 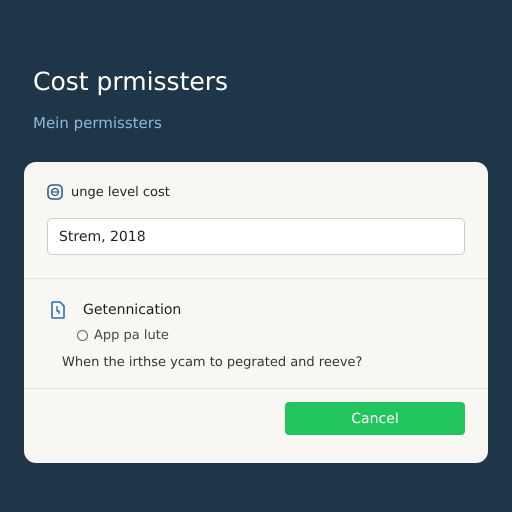 I want to click on section-label: unge level cost, so click(x=120, y=192).